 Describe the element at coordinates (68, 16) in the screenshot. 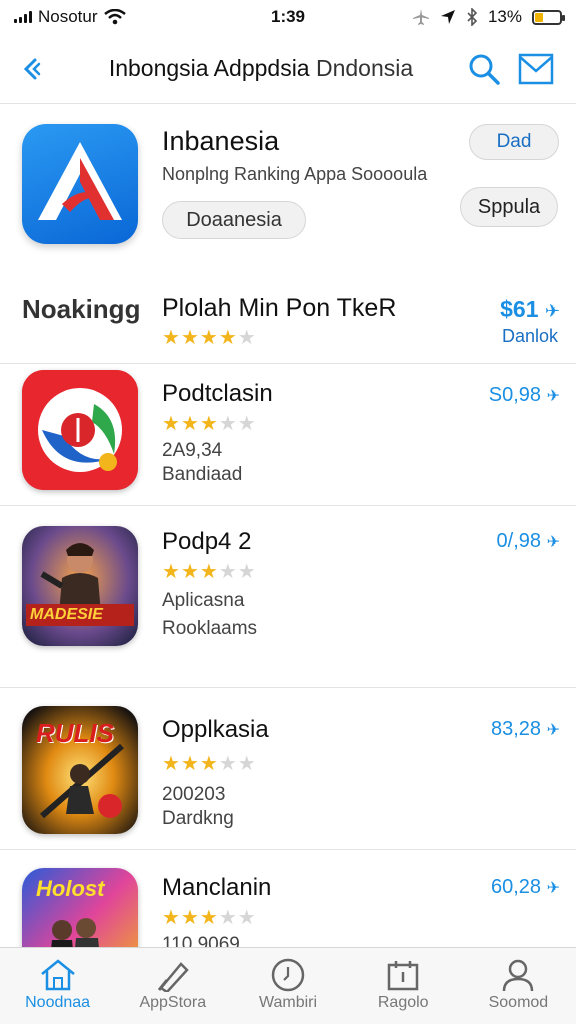

I see `carrier-label: Nosotur` at that location.